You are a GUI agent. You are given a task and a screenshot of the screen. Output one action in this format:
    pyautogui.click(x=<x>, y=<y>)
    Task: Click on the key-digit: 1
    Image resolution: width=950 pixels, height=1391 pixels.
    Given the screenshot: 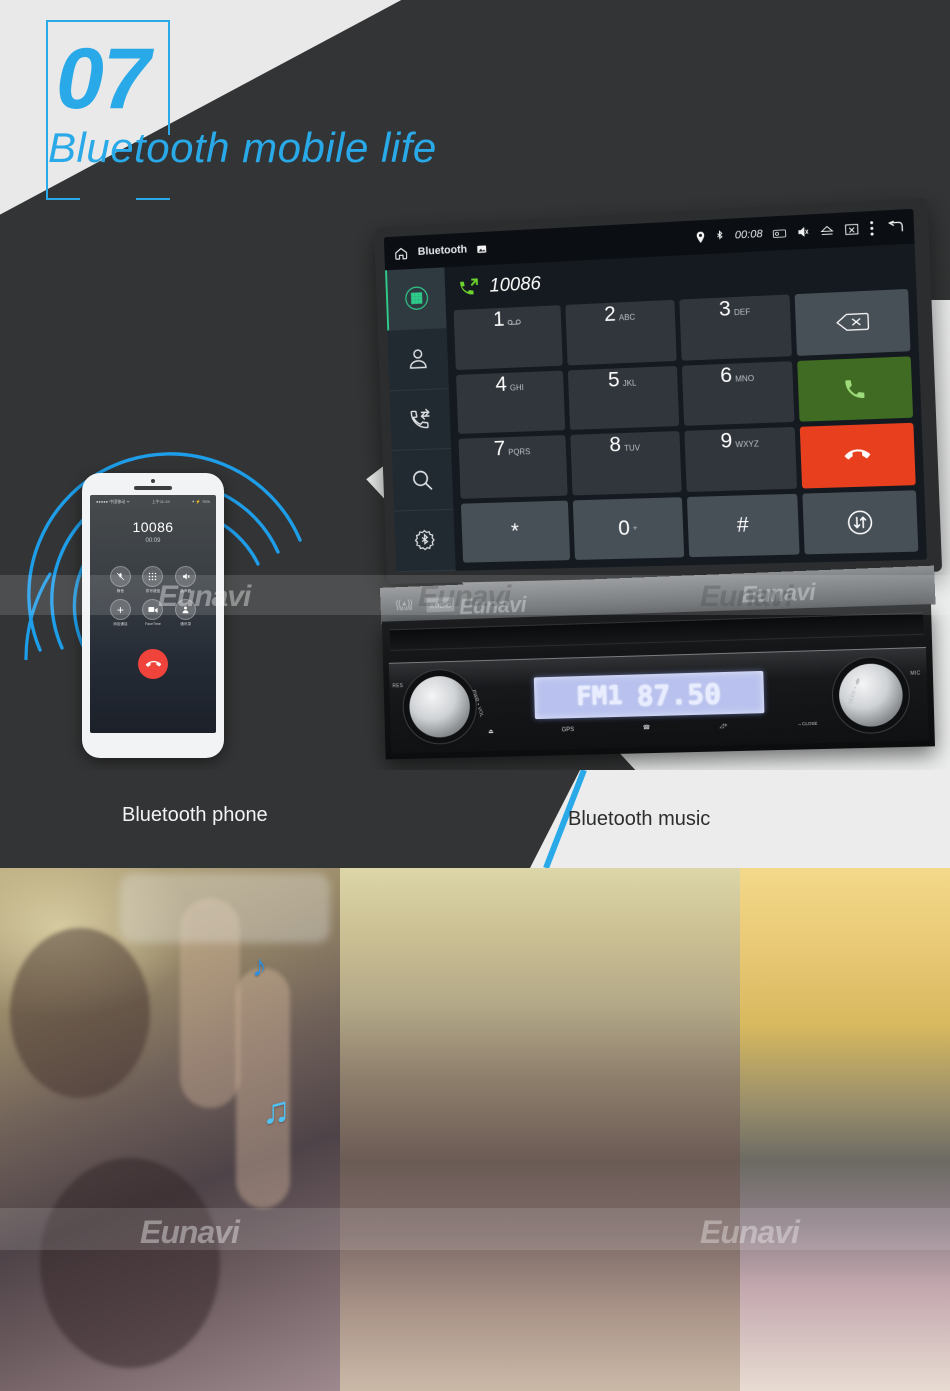 What is the action you would take?
    pyautogui.click(x=498, y=319)
    